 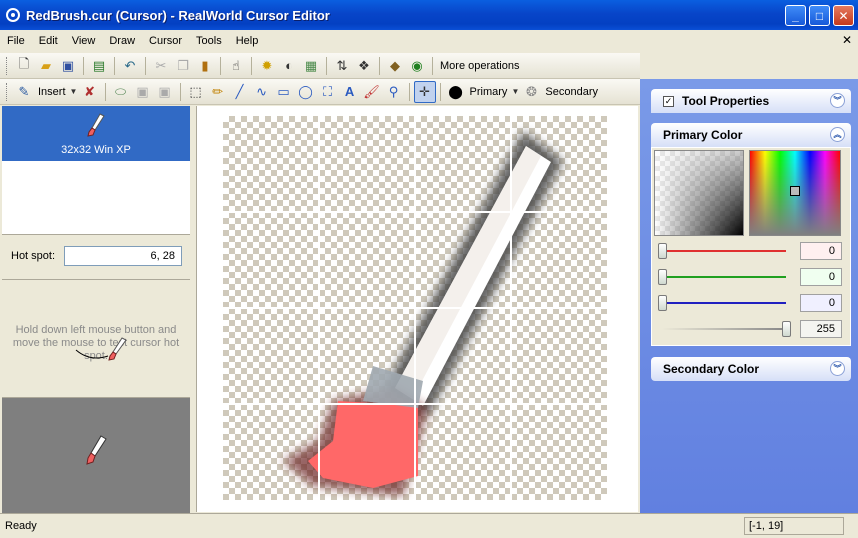 I want to click on secondary-color-header: Secondary Color ︾, so click(x=751, y=369).